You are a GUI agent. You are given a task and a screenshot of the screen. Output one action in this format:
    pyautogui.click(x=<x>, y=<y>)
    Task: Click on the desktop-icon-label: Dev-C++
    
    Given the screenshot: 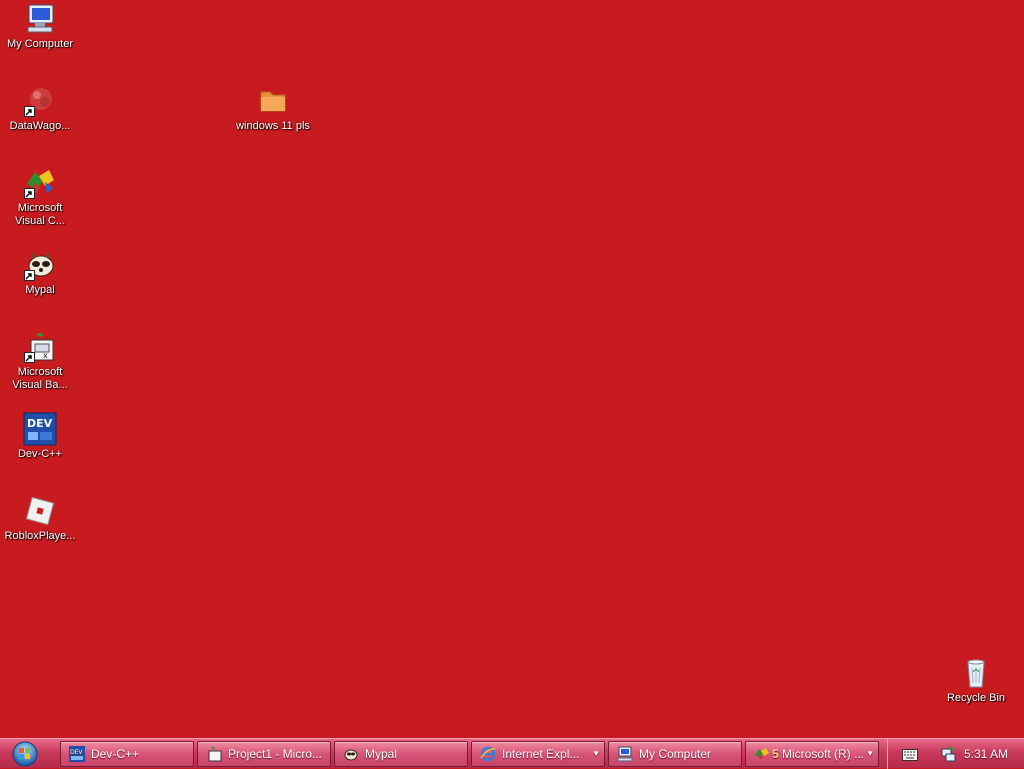 What is the action you would take?
    pyautogui.click(x=40, y=454)
    